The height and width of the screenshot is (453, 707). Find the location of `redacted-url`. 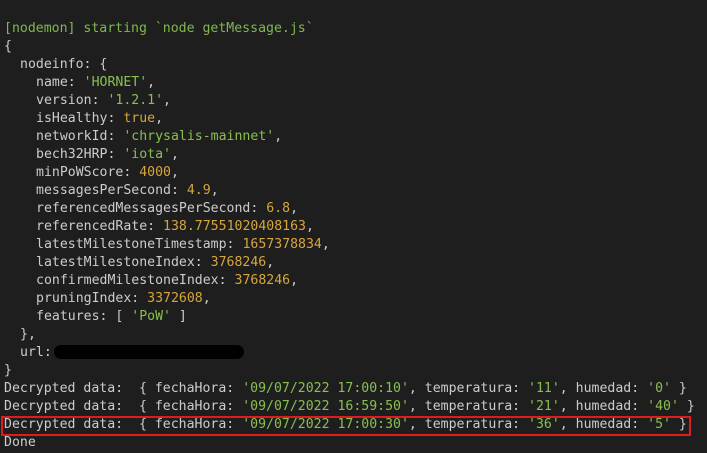

redacted-url is located at coordinates (148, 352).